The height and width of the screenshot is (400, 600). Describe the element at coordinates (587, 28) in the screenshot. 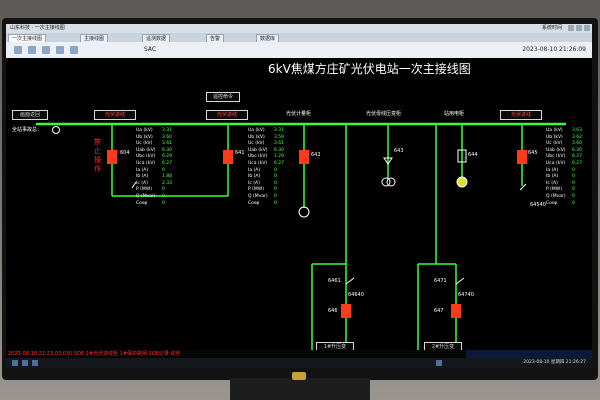

I see `close-icon` at that location.